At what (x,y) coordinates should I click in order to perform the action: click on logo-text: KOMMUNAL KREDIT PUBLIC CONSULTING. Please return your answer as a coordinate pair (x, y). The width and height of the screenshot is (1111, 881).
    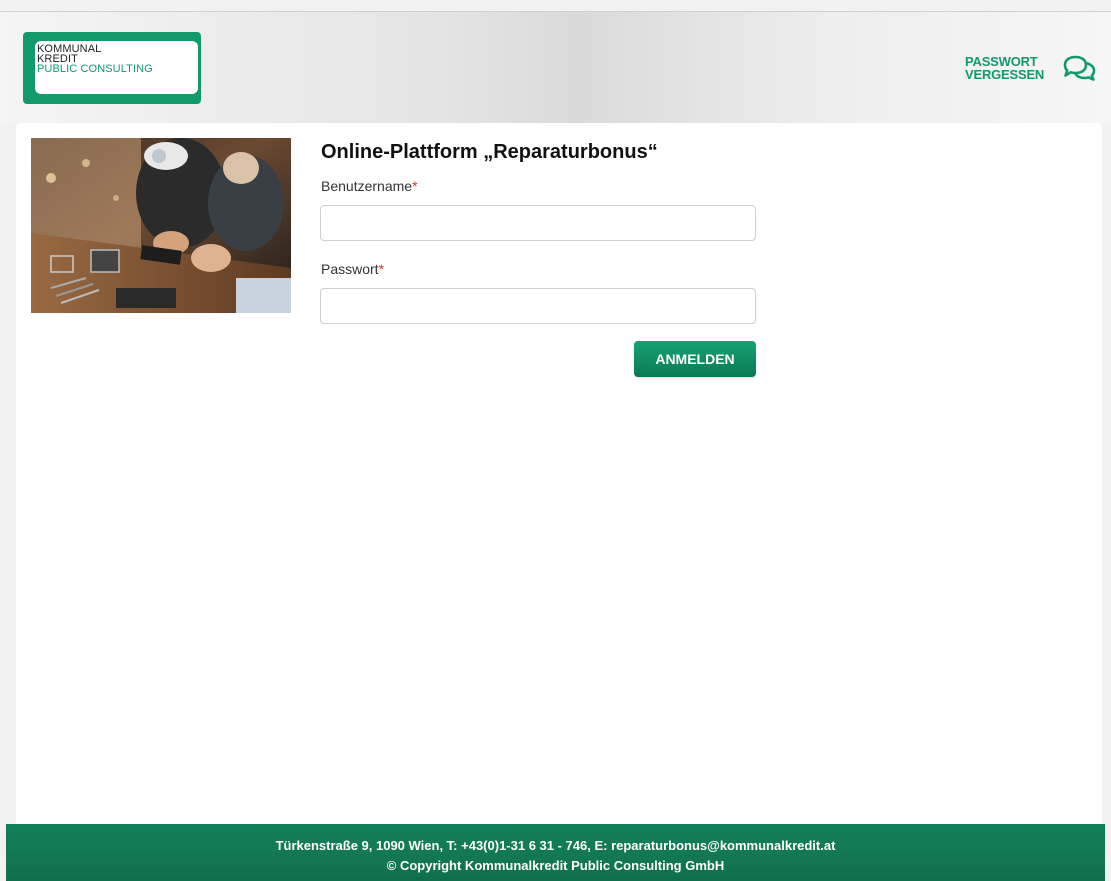
    Looking at the image, I should click on (95, 59).